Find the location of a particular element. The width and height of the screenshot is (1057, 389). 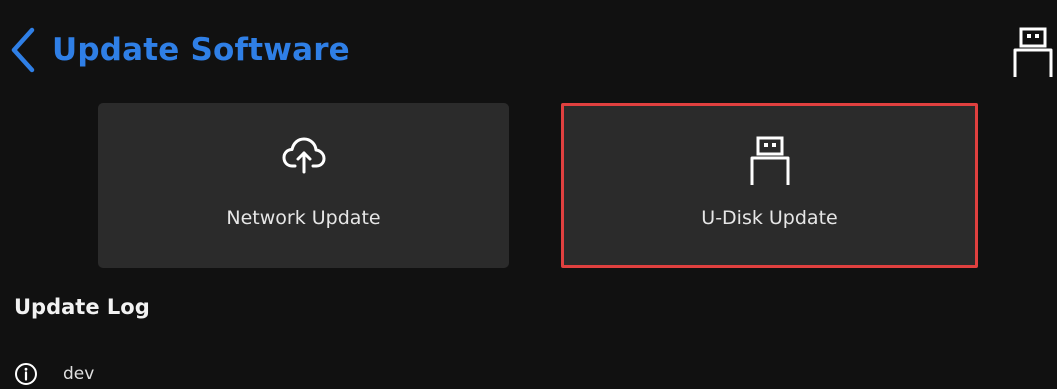

chevron-left-icon is located at coordinates (23, 50).